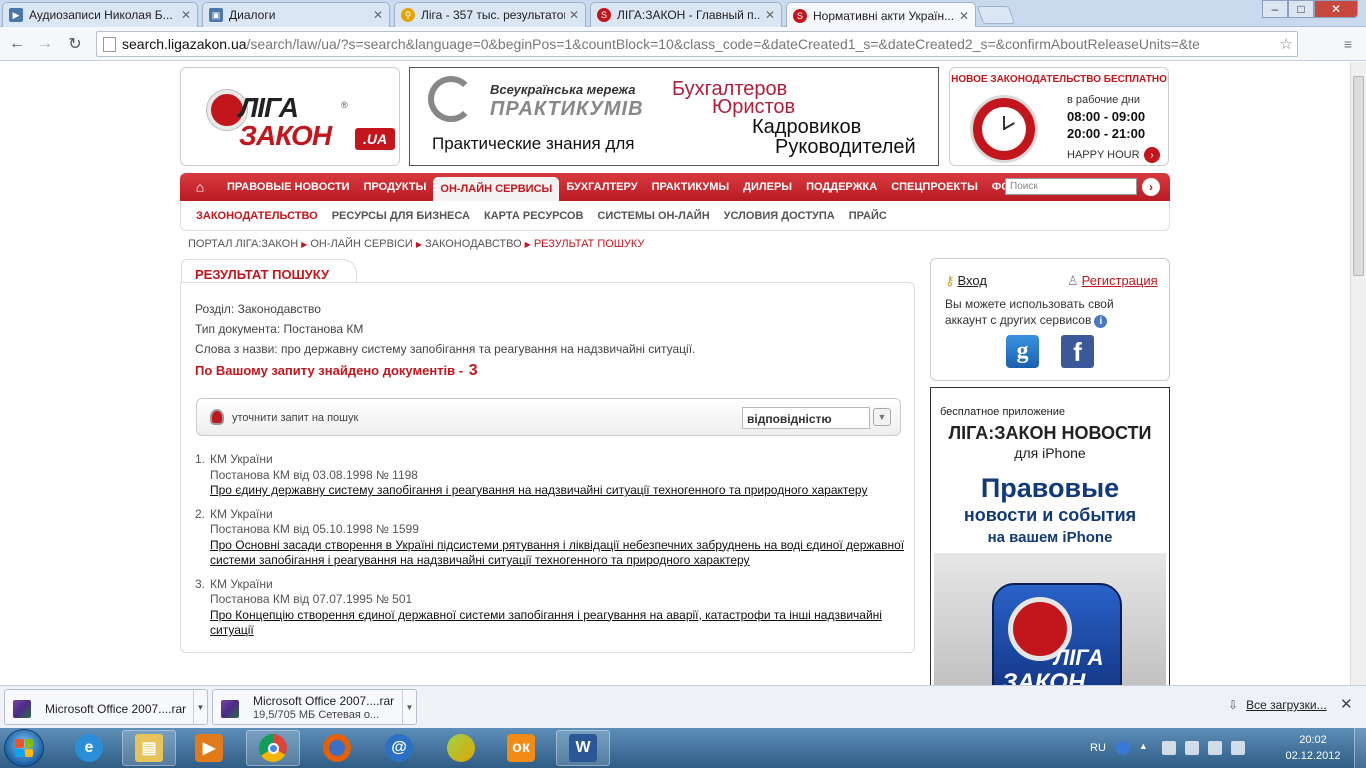 Image resolution: width=1366 pixels, height=768 pixels. What do you see at coordinates (1348, 44) in the screenshot?
I see `menu-icon: ≡` at bounding box center [1348, 44].